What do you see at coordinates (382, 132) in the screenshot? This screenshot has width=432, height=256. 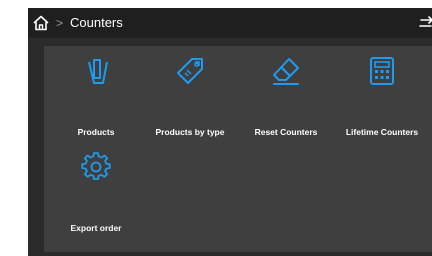 I see `tile-label: Lifetime Counters` at bounding box center [382, 132].